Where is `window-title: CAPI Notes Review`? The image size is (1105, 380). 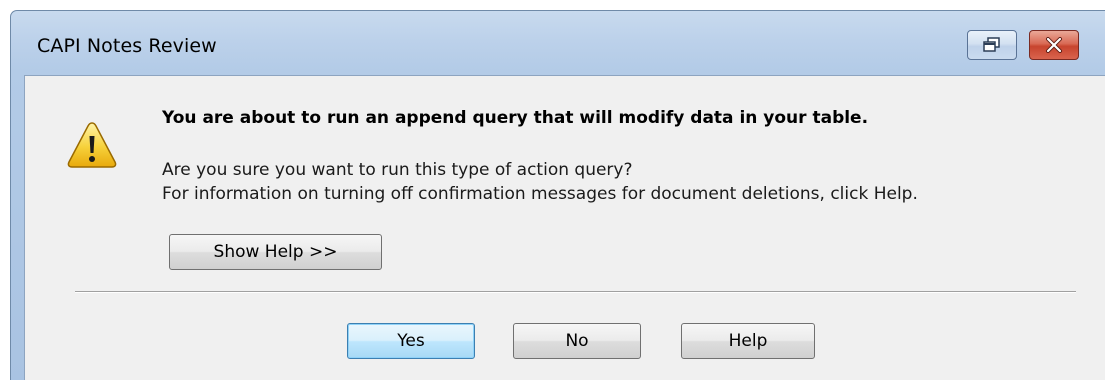
window-title: CAPI Notes Review is located at coordinates (127, 46).